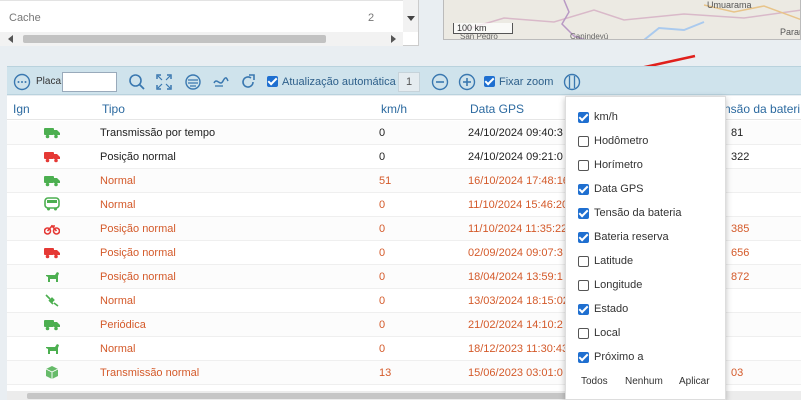 This screenshot has width=801, height=400. What do you see at coordinates (762, 109) in the screenshot?
I see `column-header-bateria: nsão da bateri` at bounding box center [762, 109].